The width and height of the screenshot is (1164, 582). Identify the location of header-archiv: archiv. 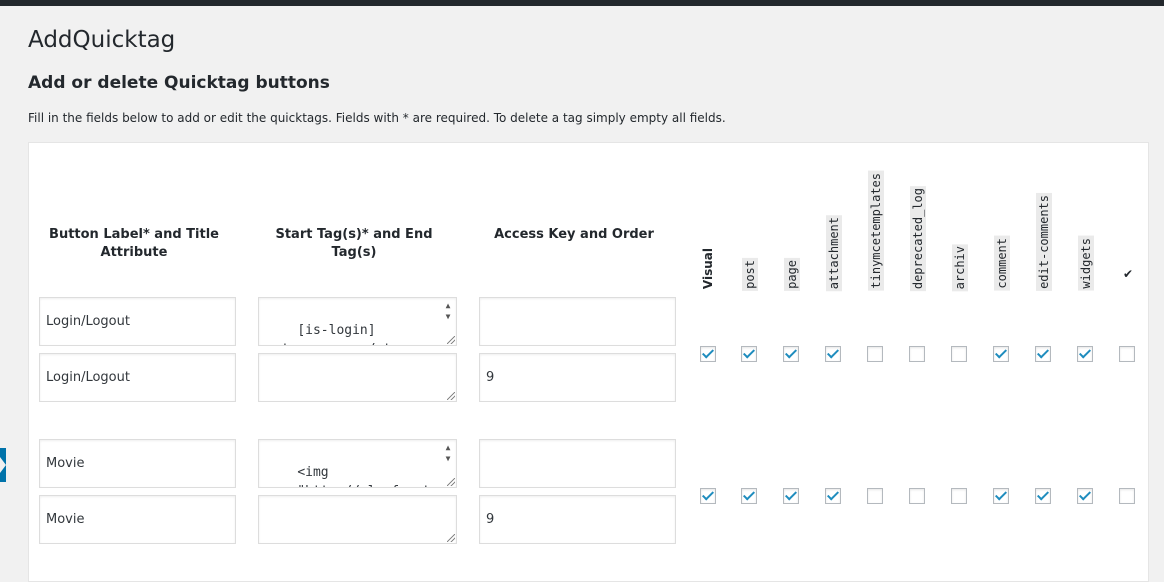
(960, 267).